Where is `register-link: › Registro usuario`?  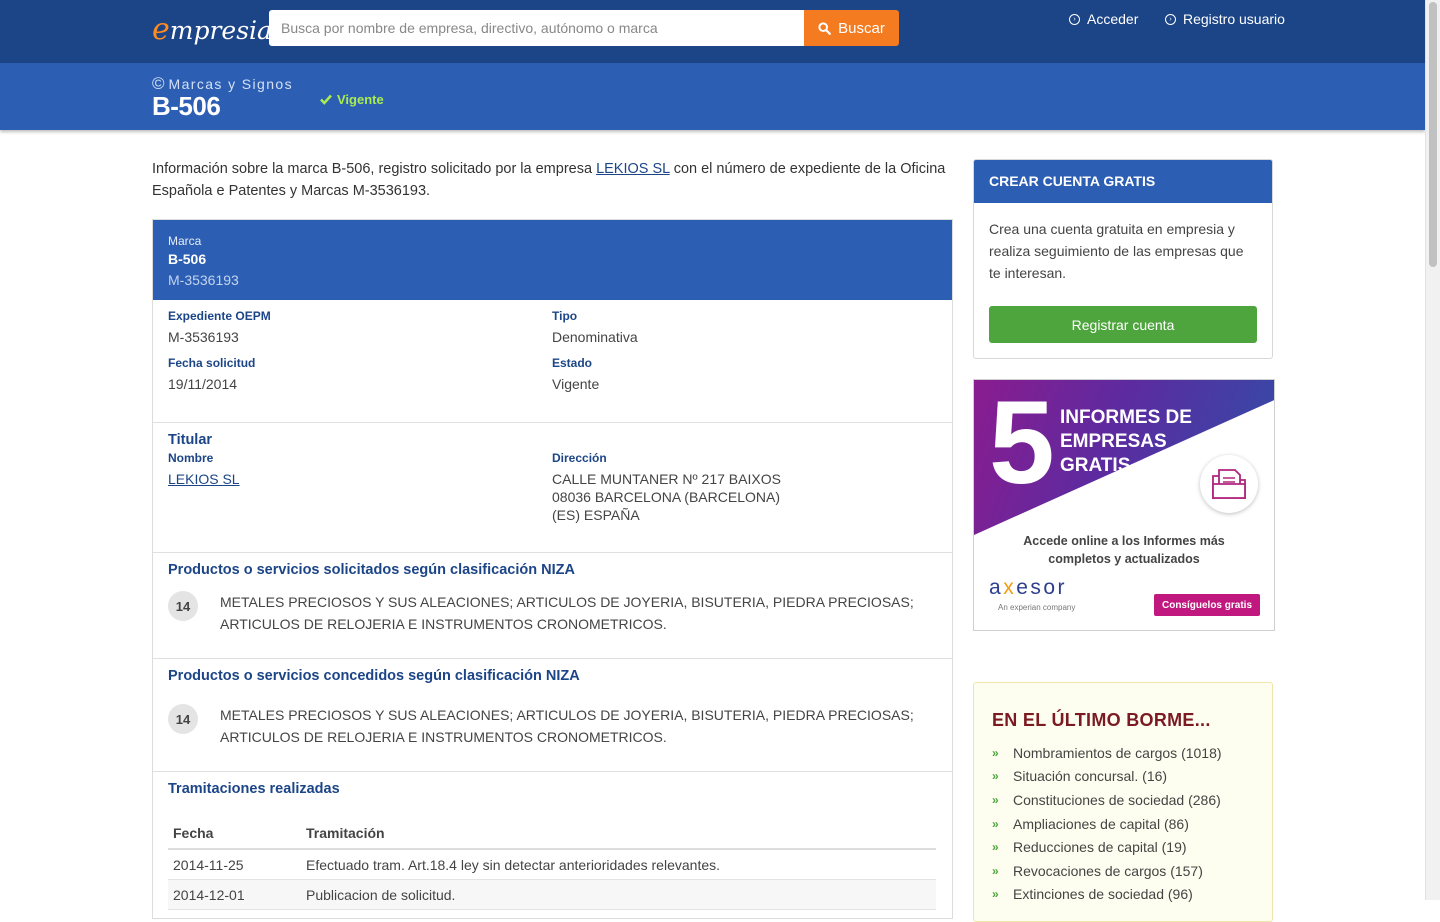 register-link: › Registro usuario is located at coordinates (1225, 19).